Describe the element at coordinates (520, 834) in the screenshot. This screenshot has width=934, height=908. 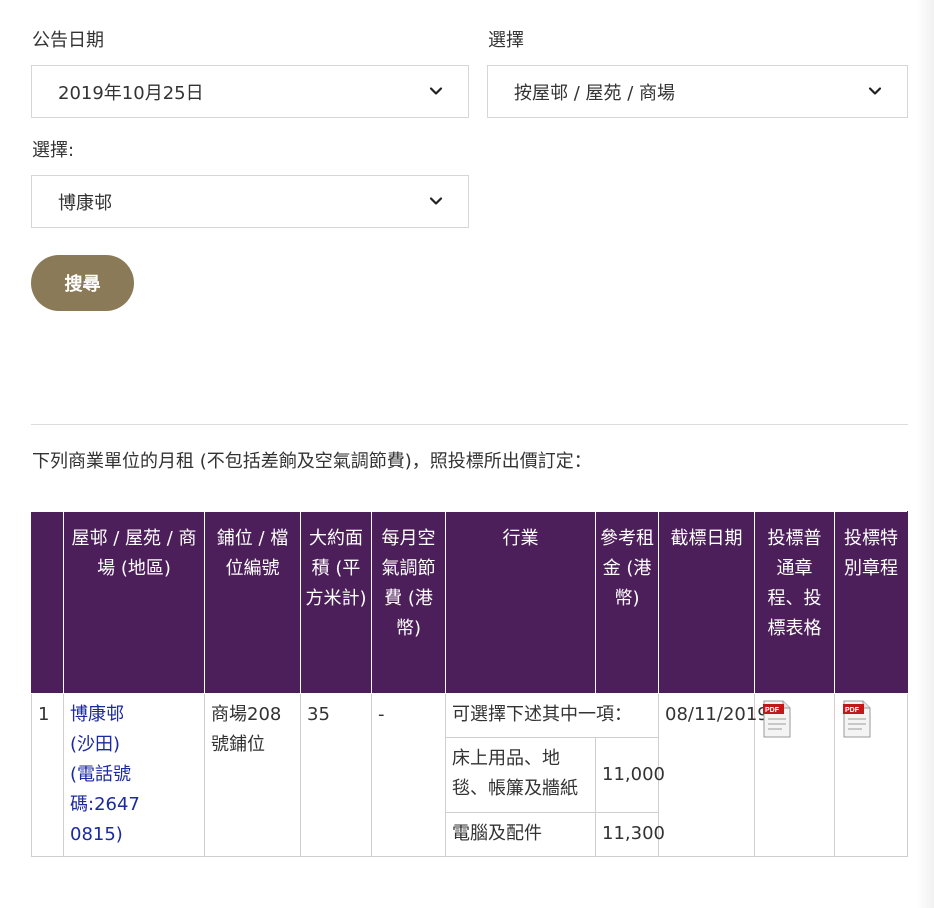
I see `trade-name: 電腦及配件` at that location.